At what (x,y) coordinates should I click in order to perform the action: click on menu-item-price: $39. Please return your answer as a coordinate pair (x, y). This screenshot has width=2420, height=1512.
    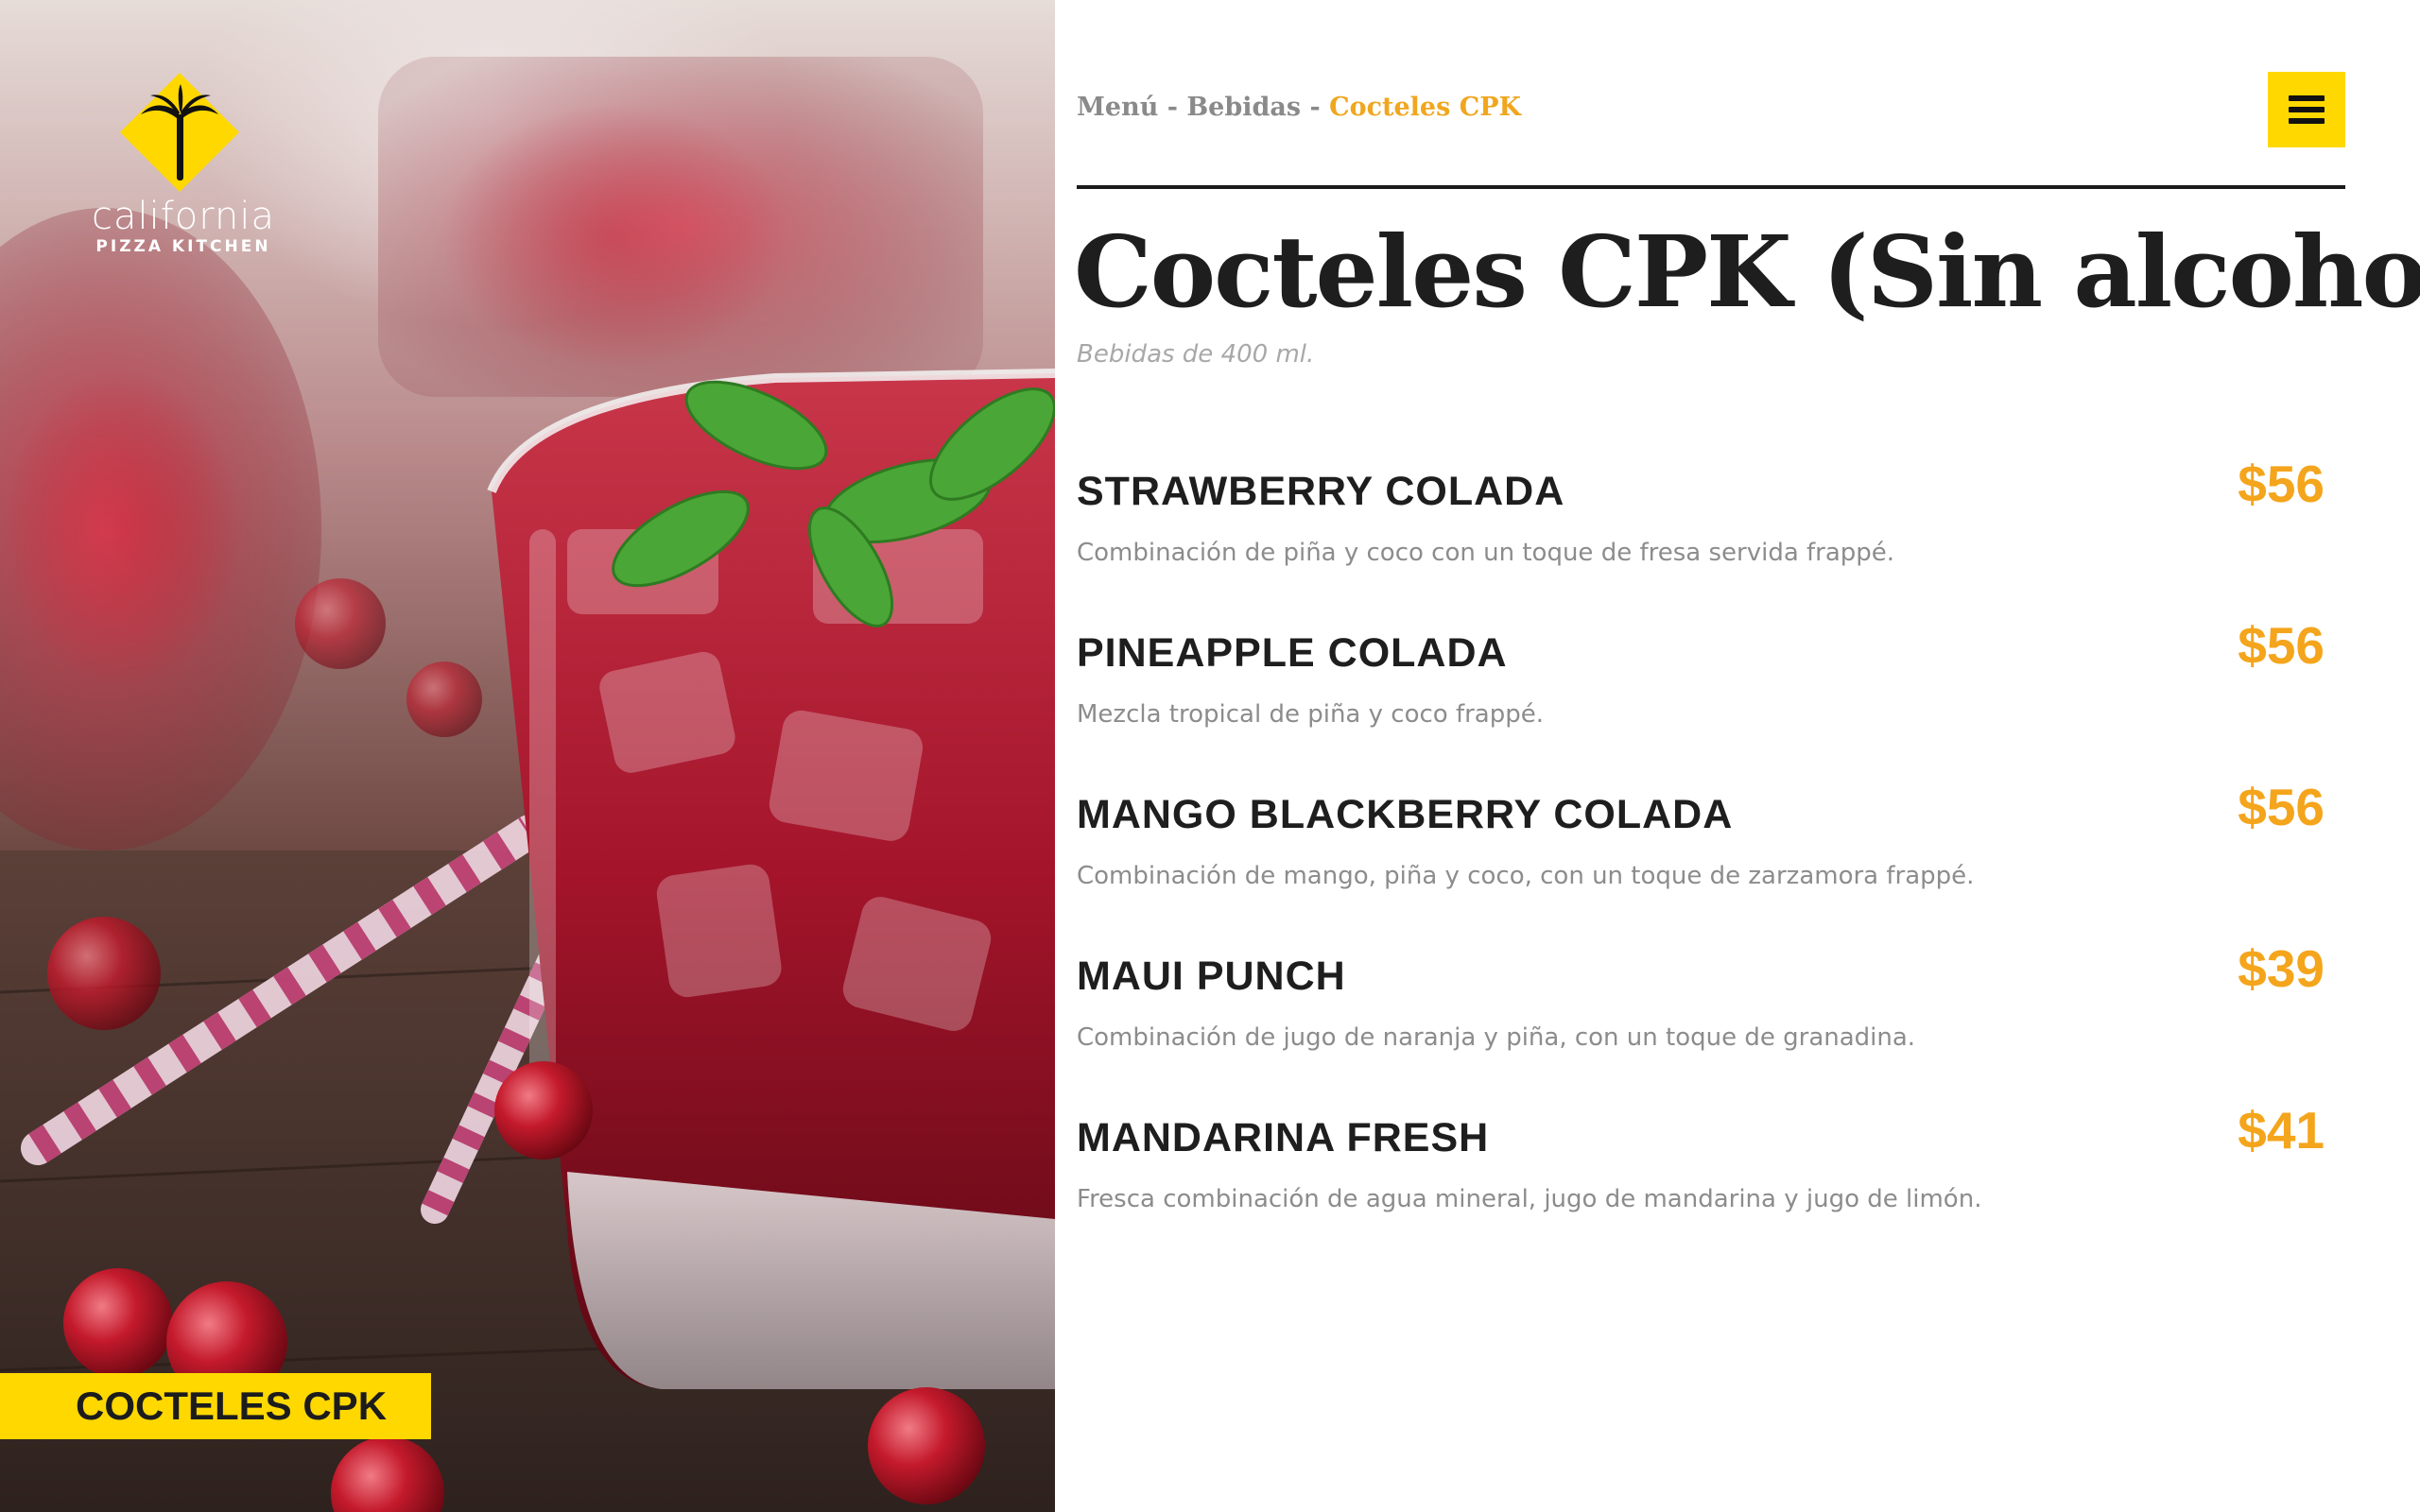
    Looking at the image, I should click on (2281, 968).